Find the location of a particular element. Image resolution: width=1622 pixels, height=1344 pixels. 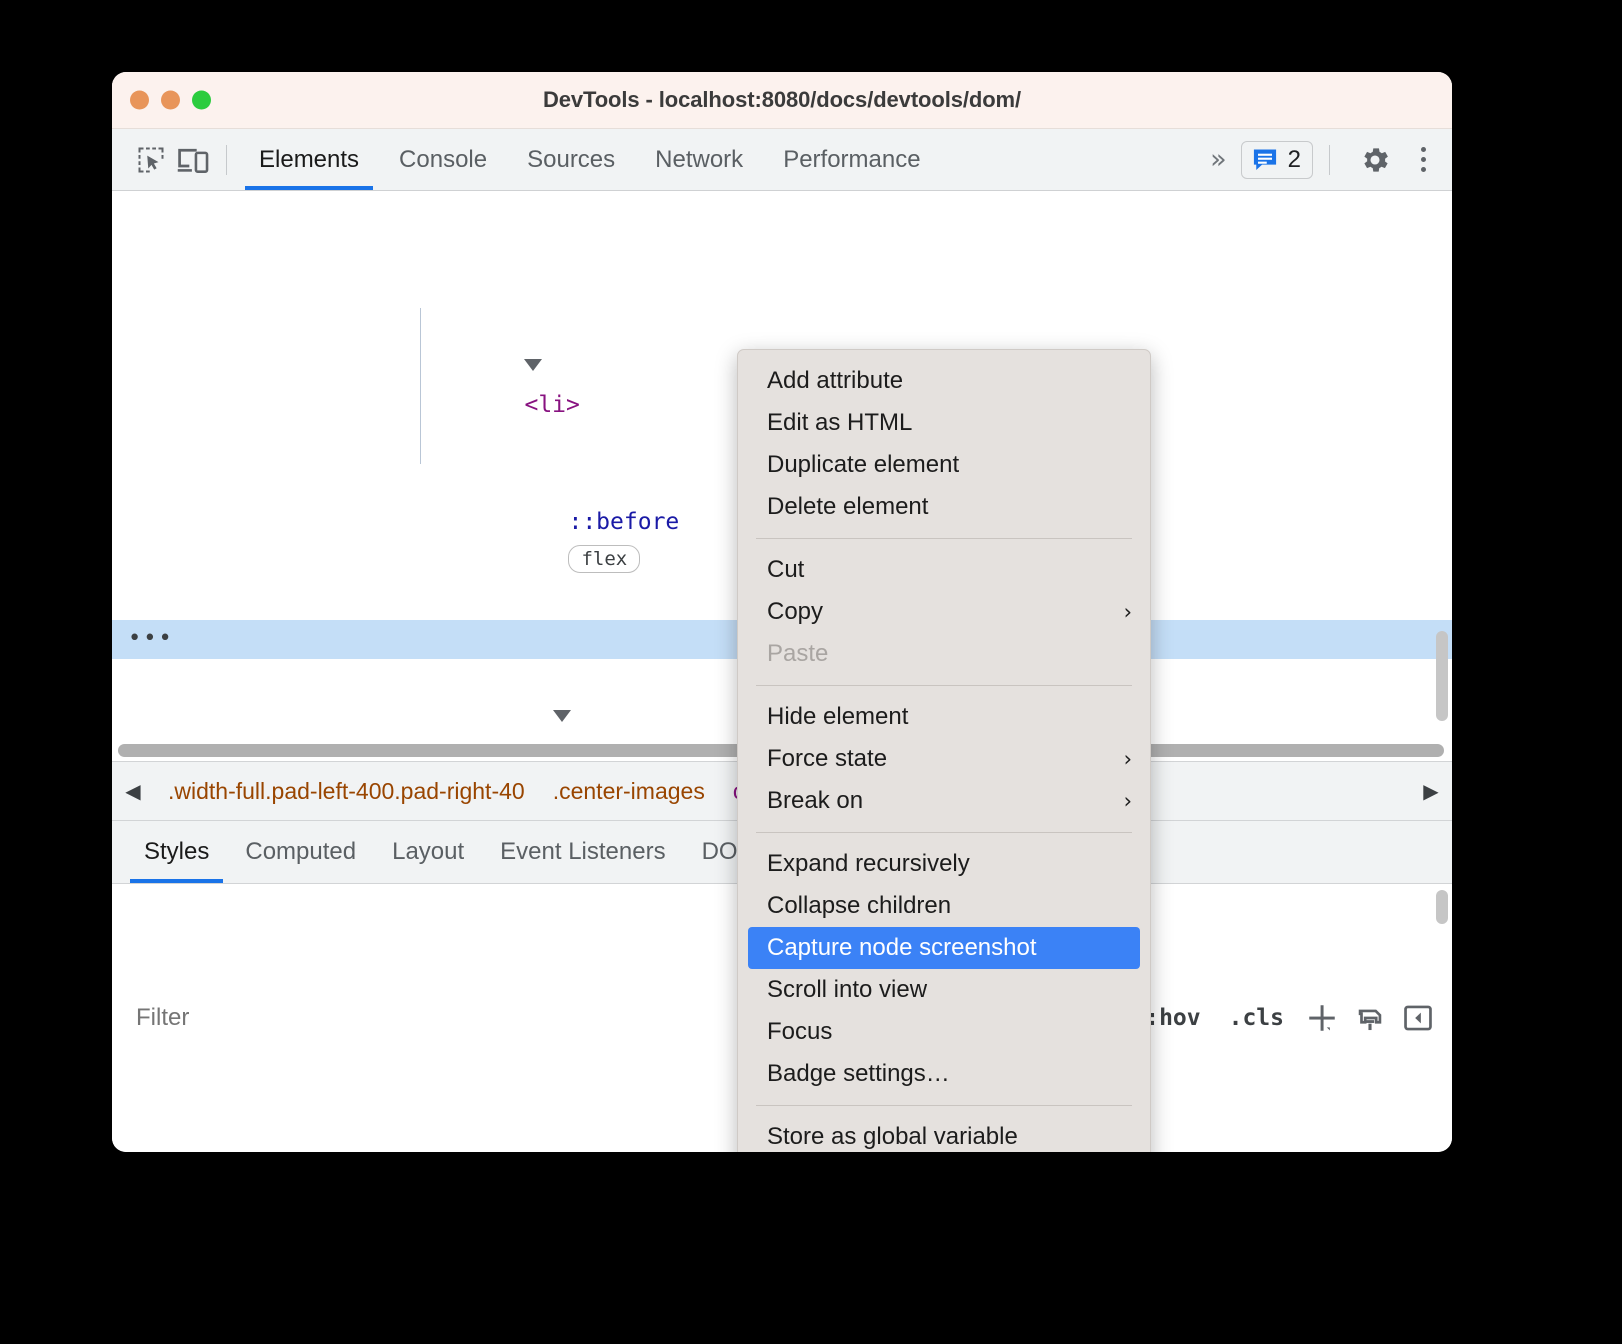

more-tabs-icon: » is located at coordinates (1218, 159).